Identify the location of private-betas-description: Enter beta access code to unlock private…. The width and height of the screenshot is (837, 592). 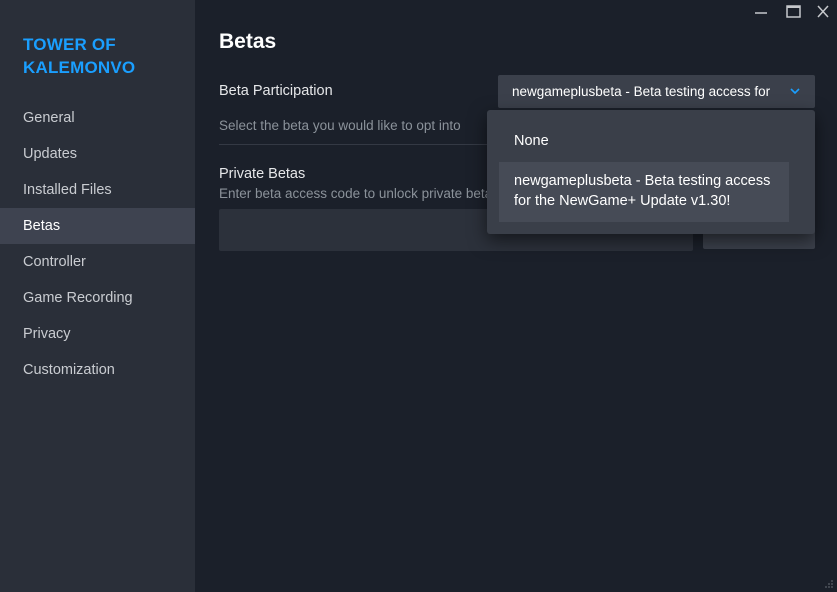
(359, 193).